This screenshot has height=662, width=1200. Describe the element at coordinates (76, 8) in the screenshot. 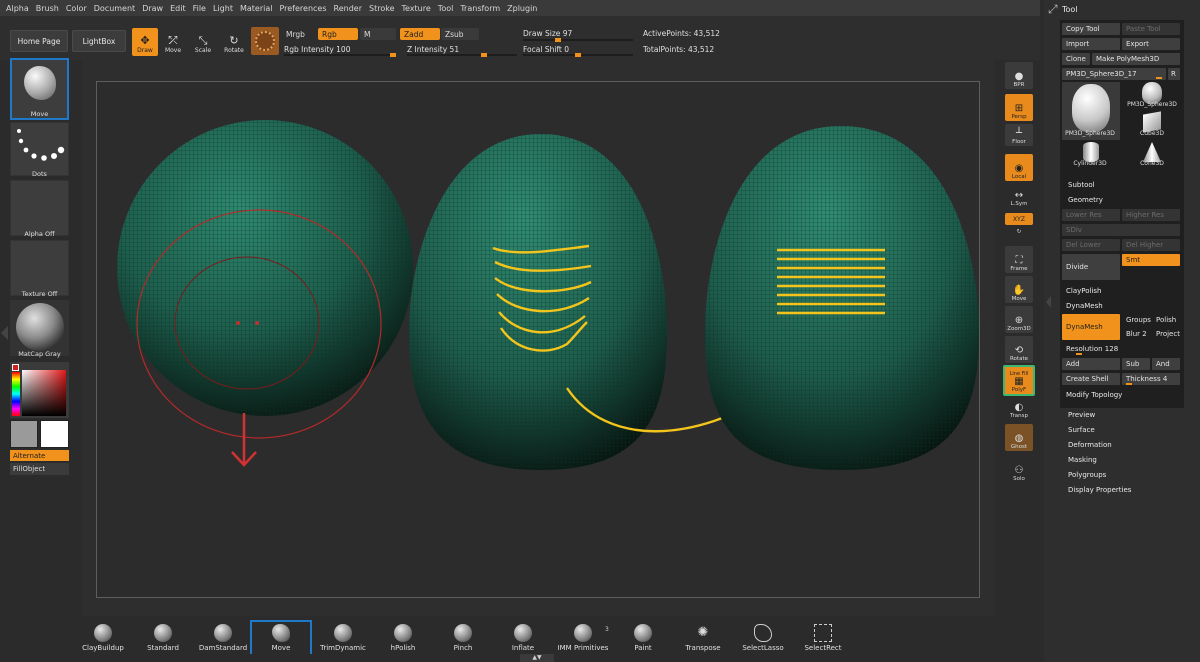

I see `menu-color: Color` at that location.